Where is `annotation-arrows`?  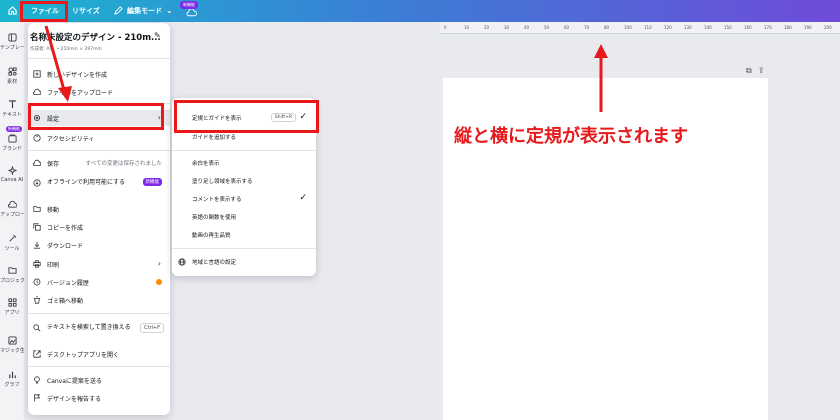
annotation-arrows is located at coordinates (326, 68).